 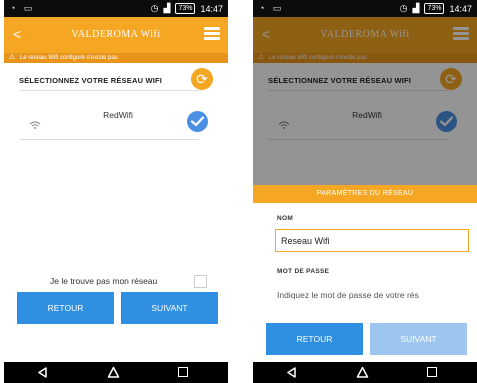 I want to click on network-name: RedWifi, so click(x=118, y=115).